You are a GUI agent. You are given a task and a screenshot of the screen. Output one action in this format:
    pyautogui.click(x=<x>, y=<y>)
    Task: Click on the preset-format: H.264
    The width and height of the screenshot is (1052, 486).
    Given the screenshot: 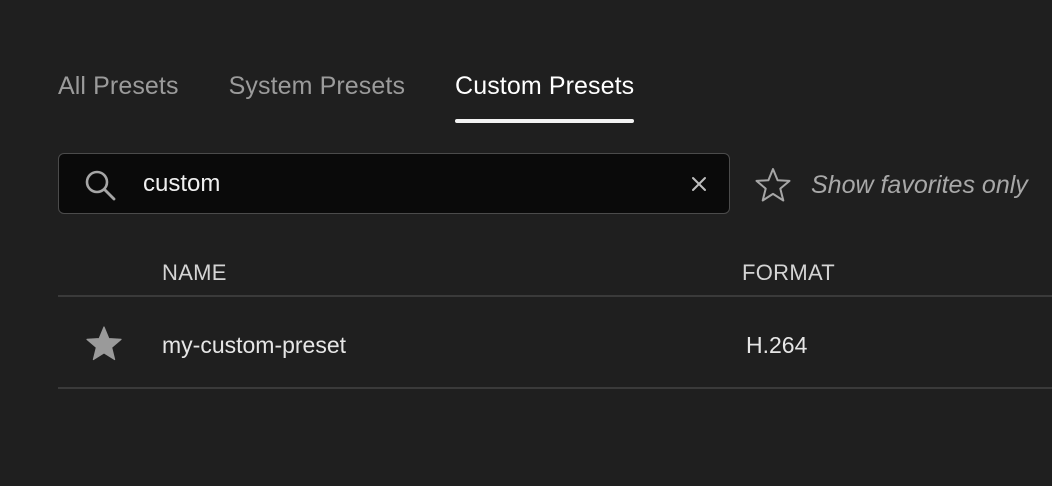 What is the action you would take?
    pyautogui.click(x=777, y=345)
    